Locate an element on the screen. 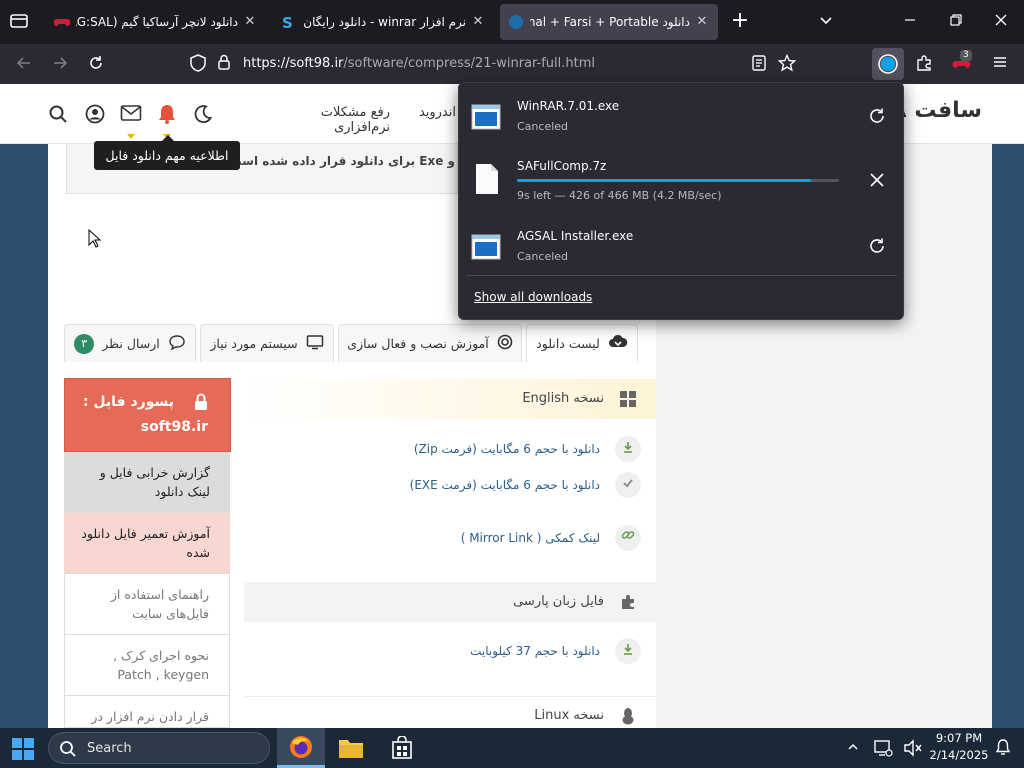 This screenshot has height=768, width=1024. minimize-icon is located at coordinates (910, 22).